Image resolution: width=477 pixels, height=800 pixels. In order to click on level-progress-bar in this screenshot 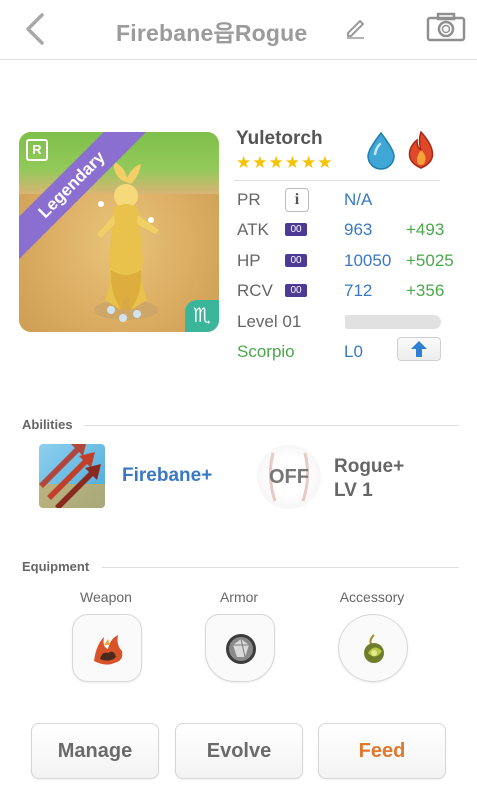, I will do `click(391, 322)`.